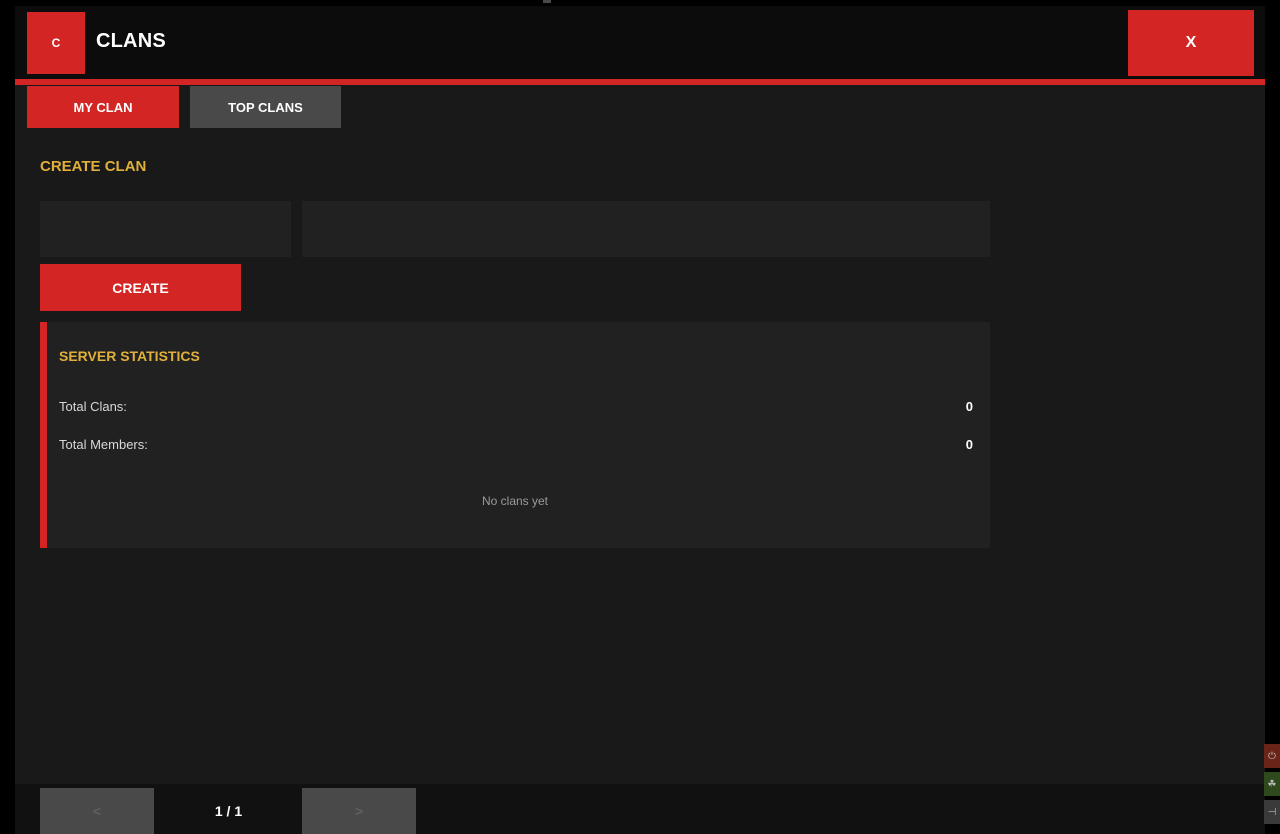  Describe the element at coordinates (131, 41) in the screenshot. I see `page-title: CLANS` at that location.